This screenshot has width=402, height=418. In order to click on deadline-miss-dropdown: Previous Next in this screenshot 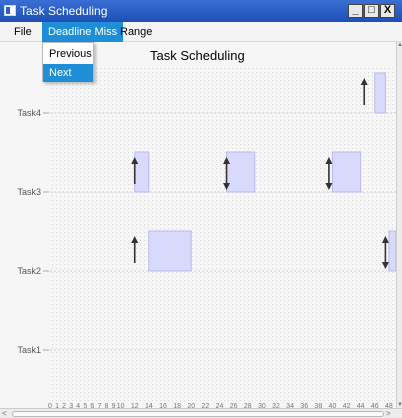, I will do `click(68, 62)`.